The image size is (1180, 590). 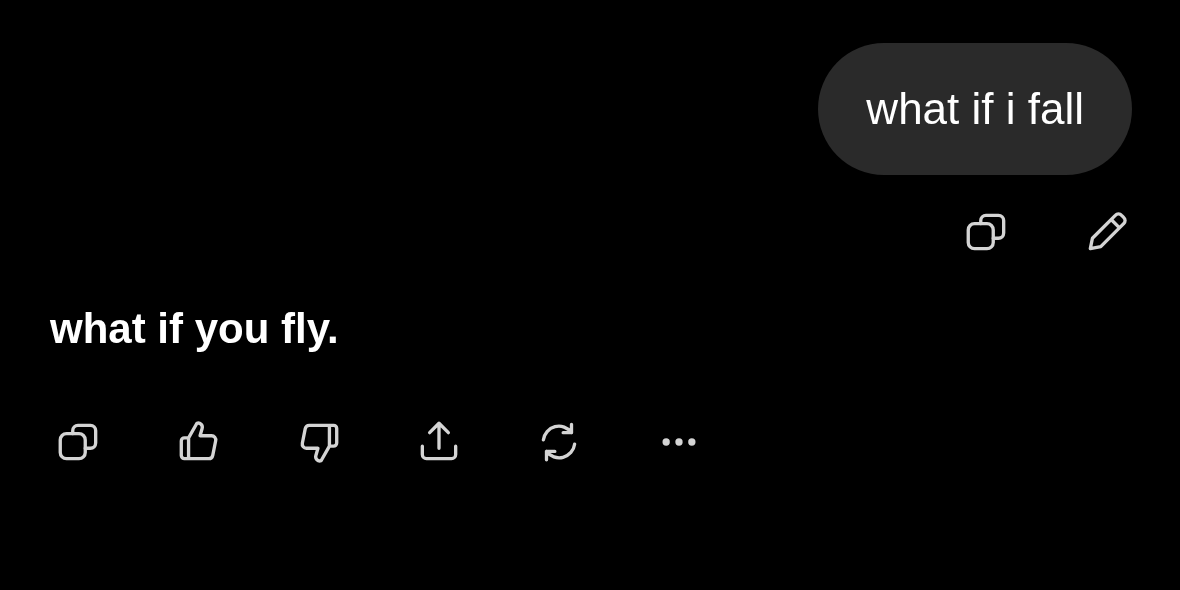 I want to click on assistant-message: what if you fly., so click(x=195, y=329).